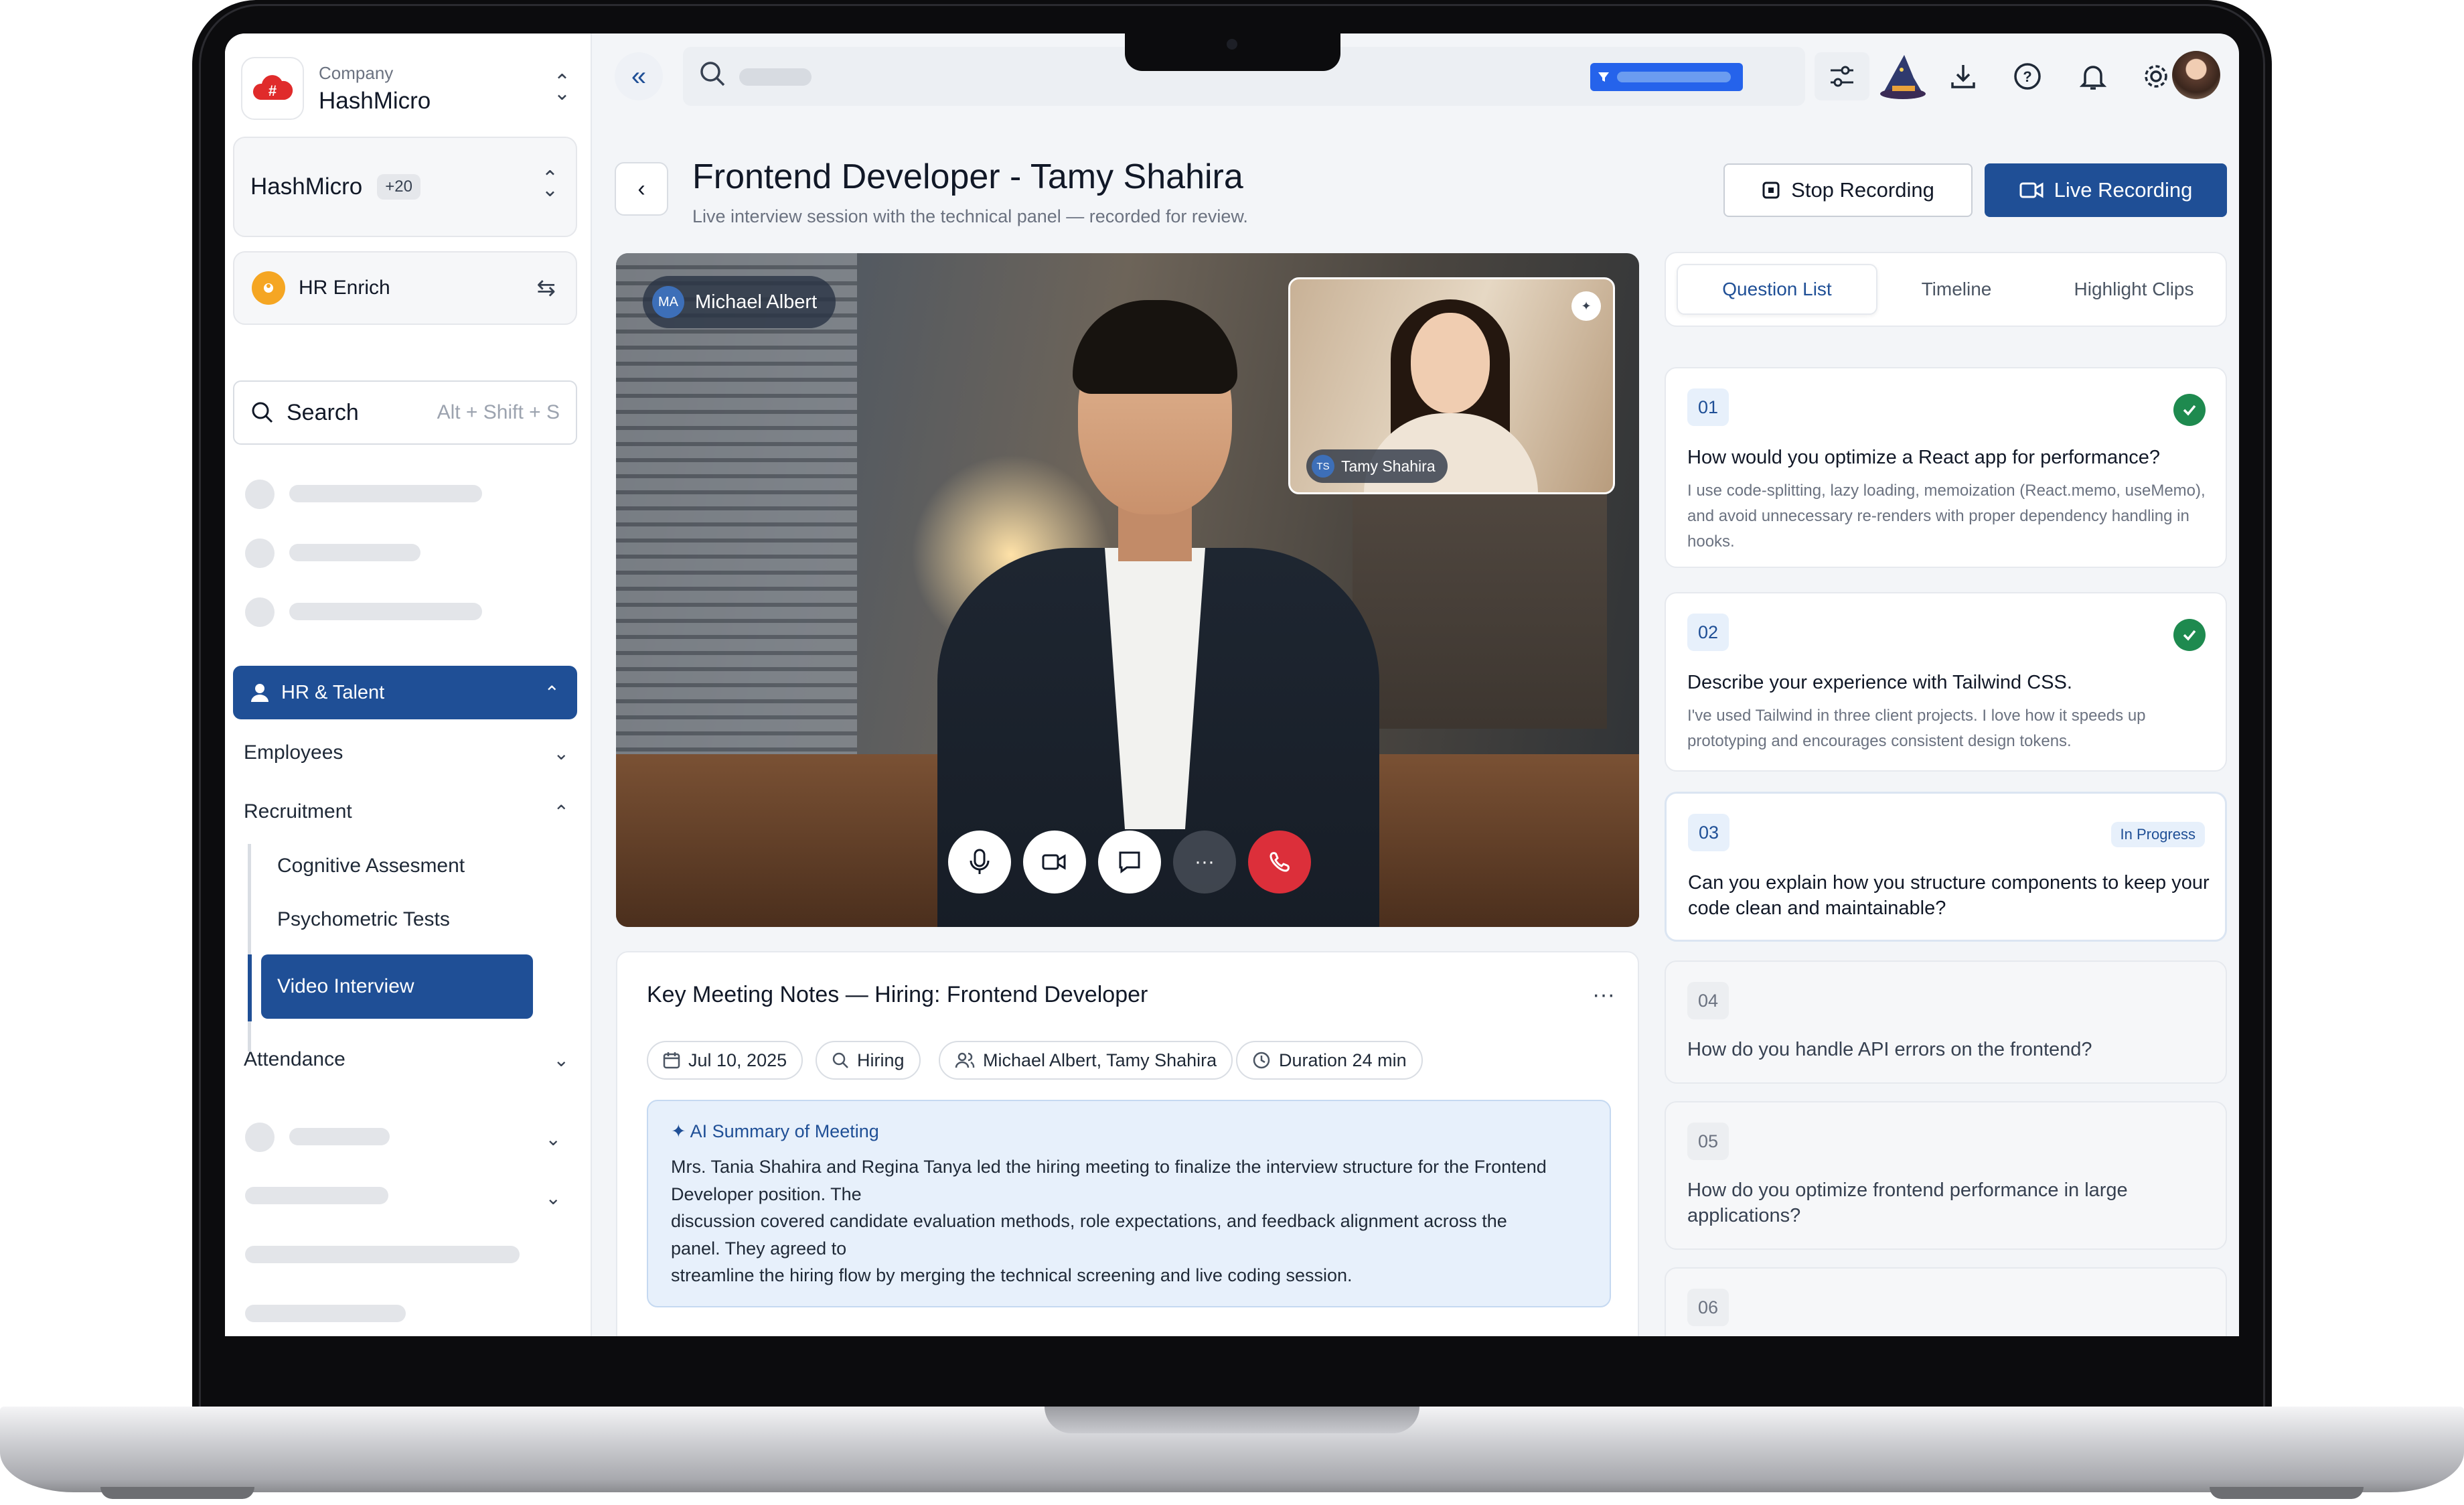 This screenshot has width=2464, height=1505. I want to click on stop-recording-label: Stop Recording, so click(1862, 190).